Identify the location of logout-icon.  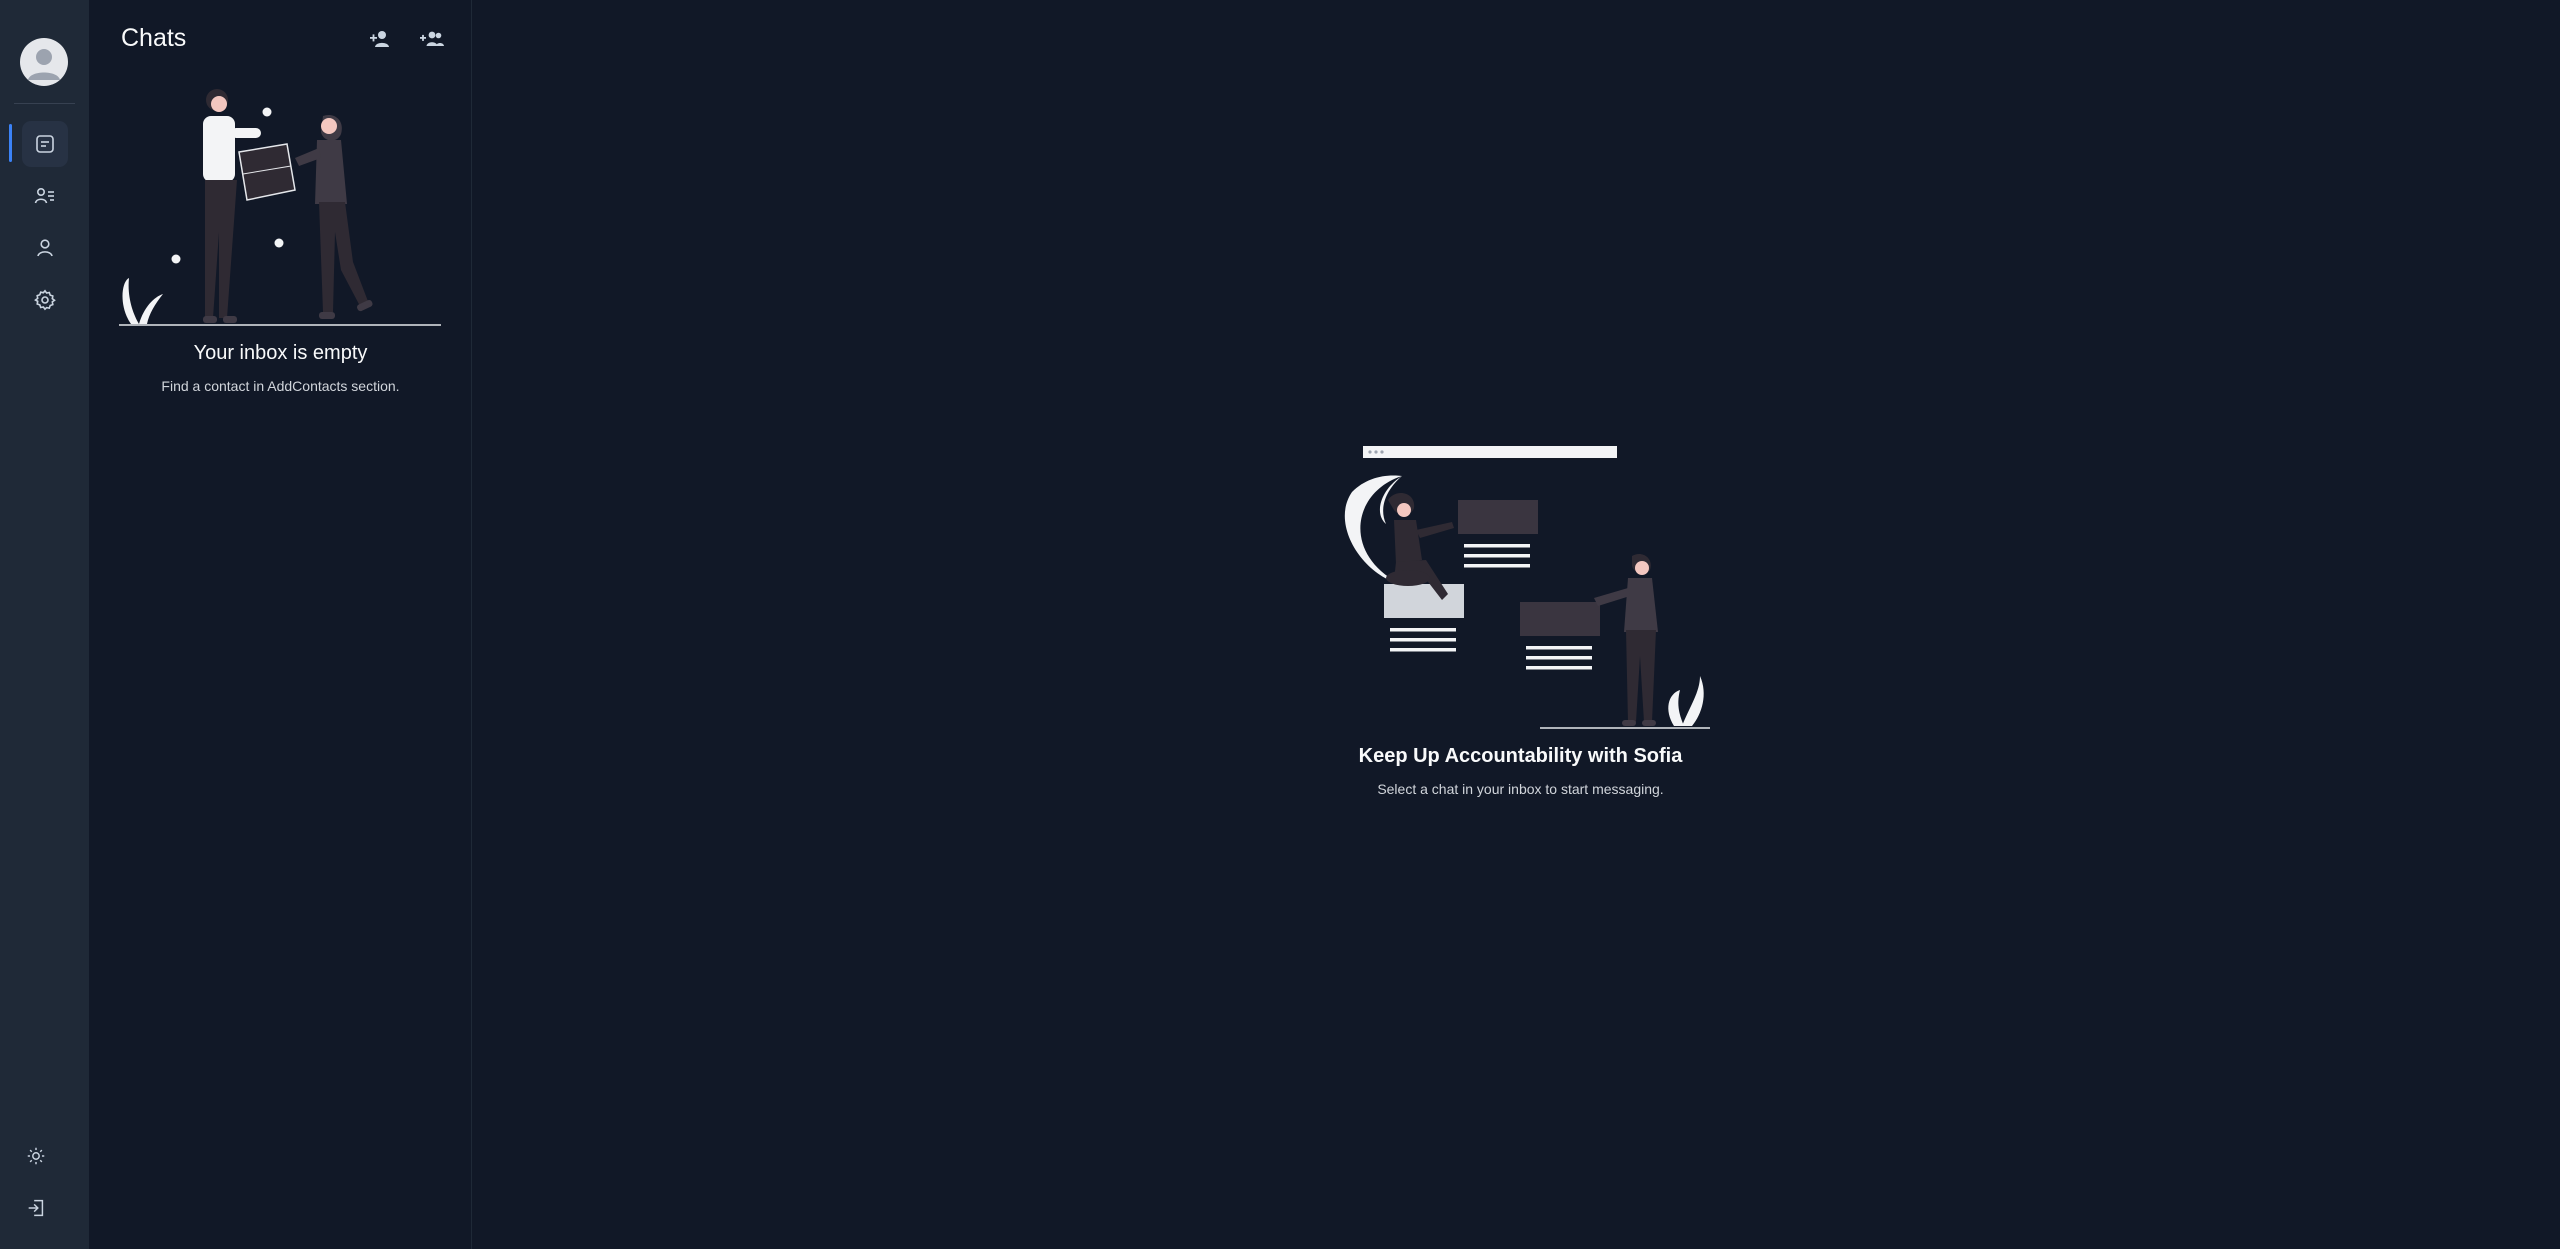
(36, 1208).